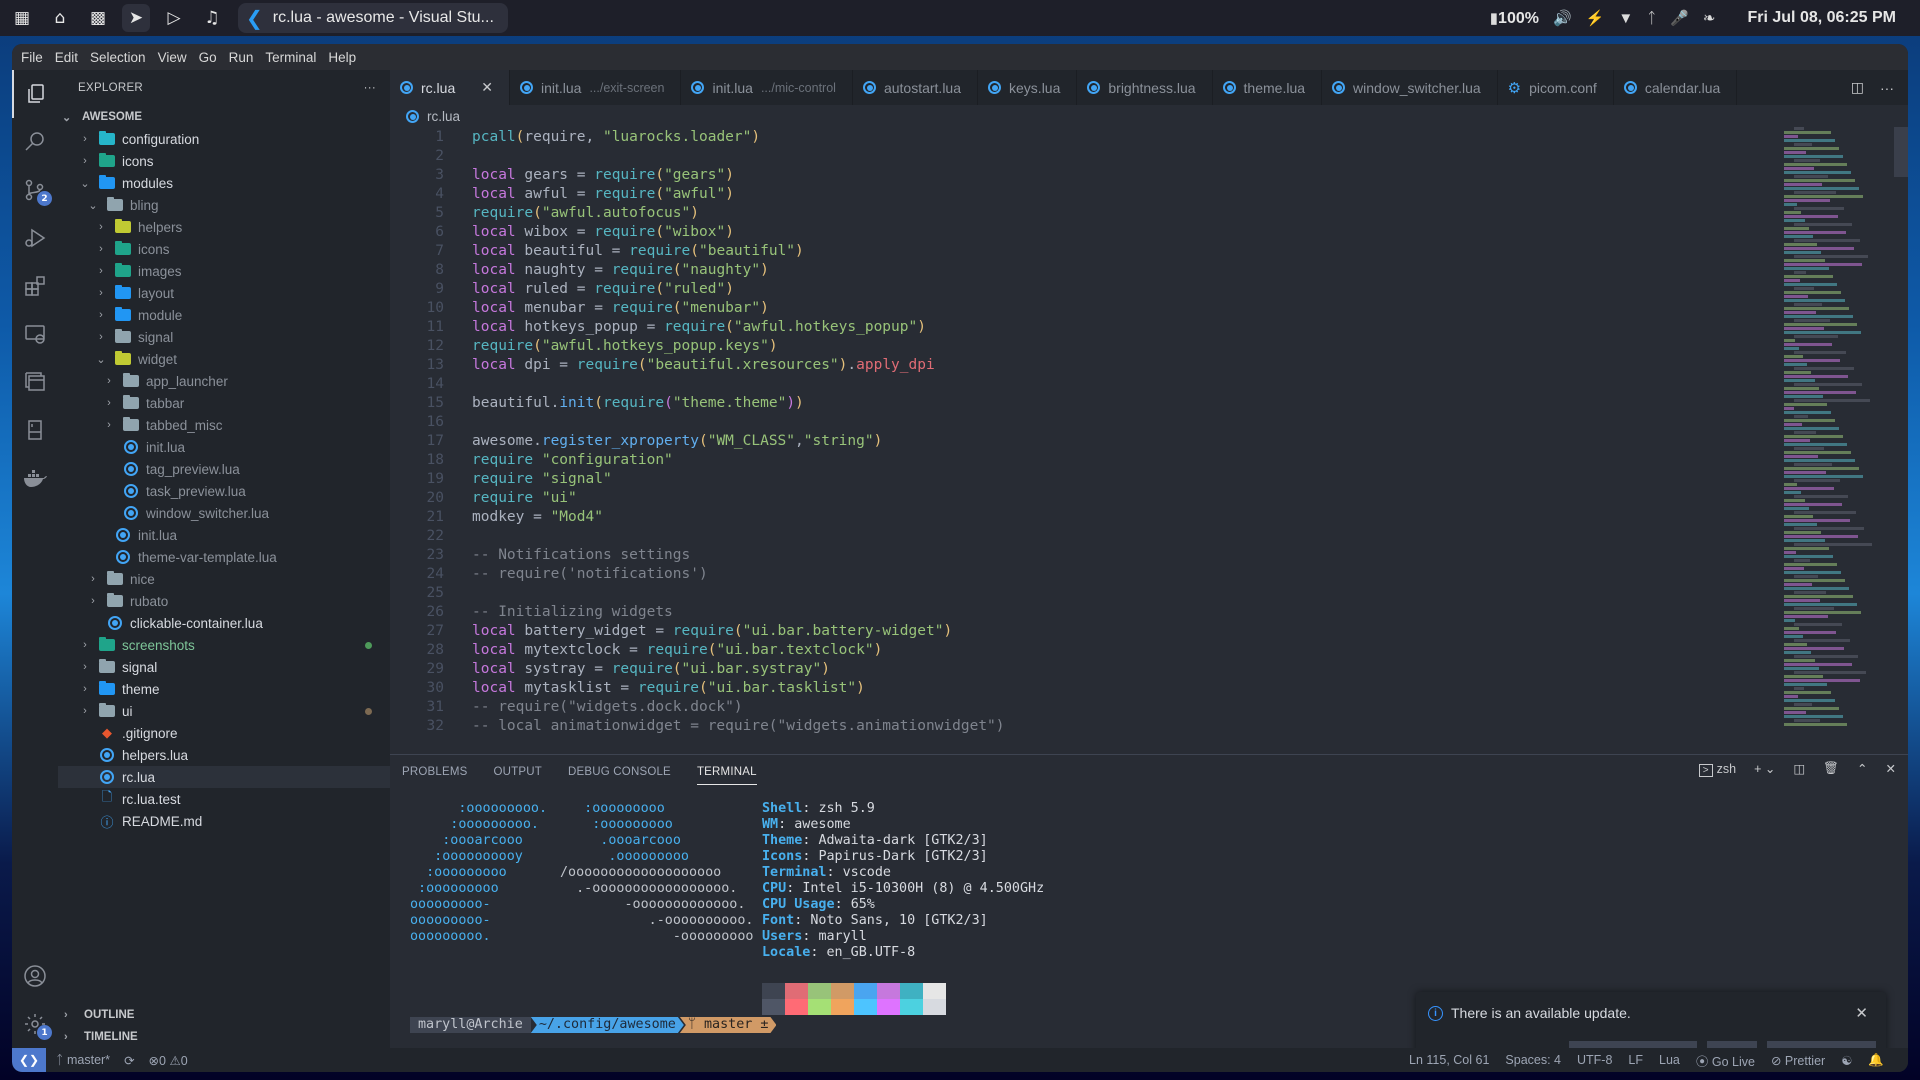 This screenshot has width=1920, height=1080. I want to click on tree-item-layout: › layout, so click(224, 293).